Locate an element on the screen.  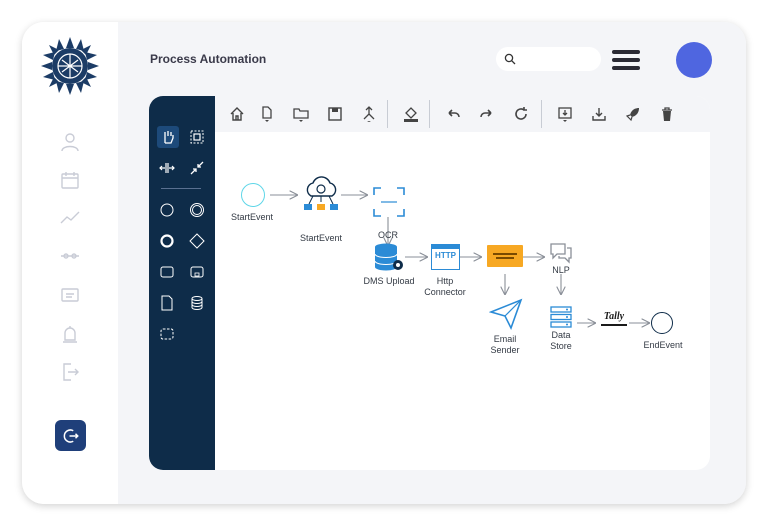
exit-icon is located at coordinates (70, 372).